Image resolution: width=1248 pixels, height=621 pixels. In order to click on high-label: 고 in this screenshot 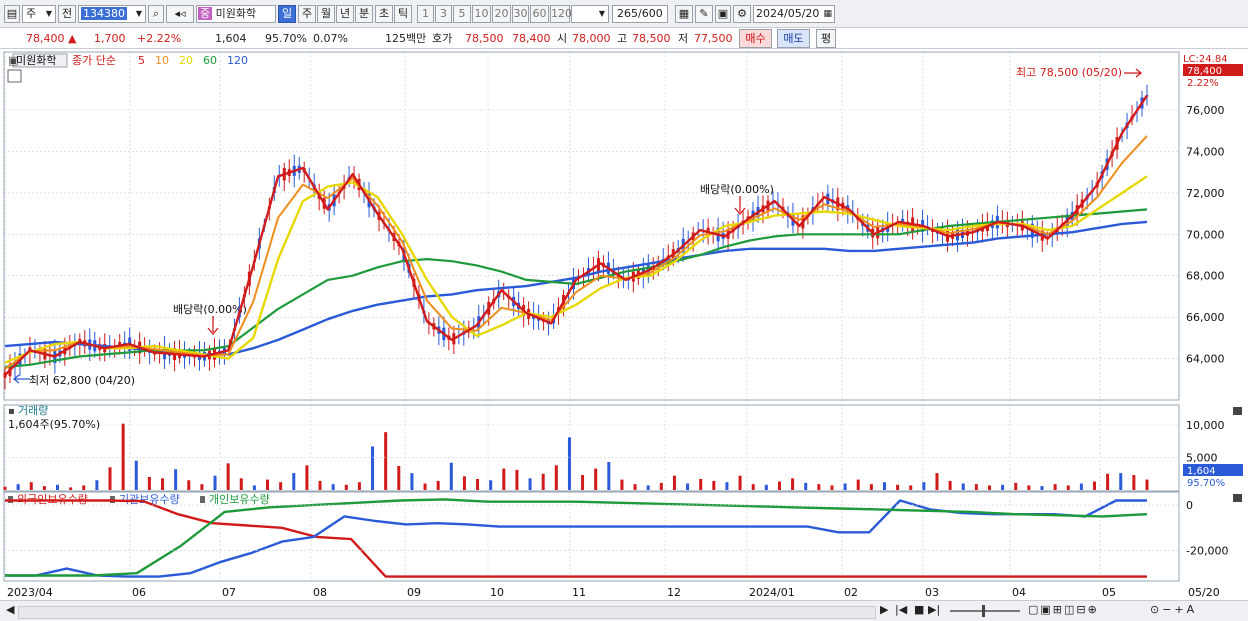, I will do `click(622, 38)`.